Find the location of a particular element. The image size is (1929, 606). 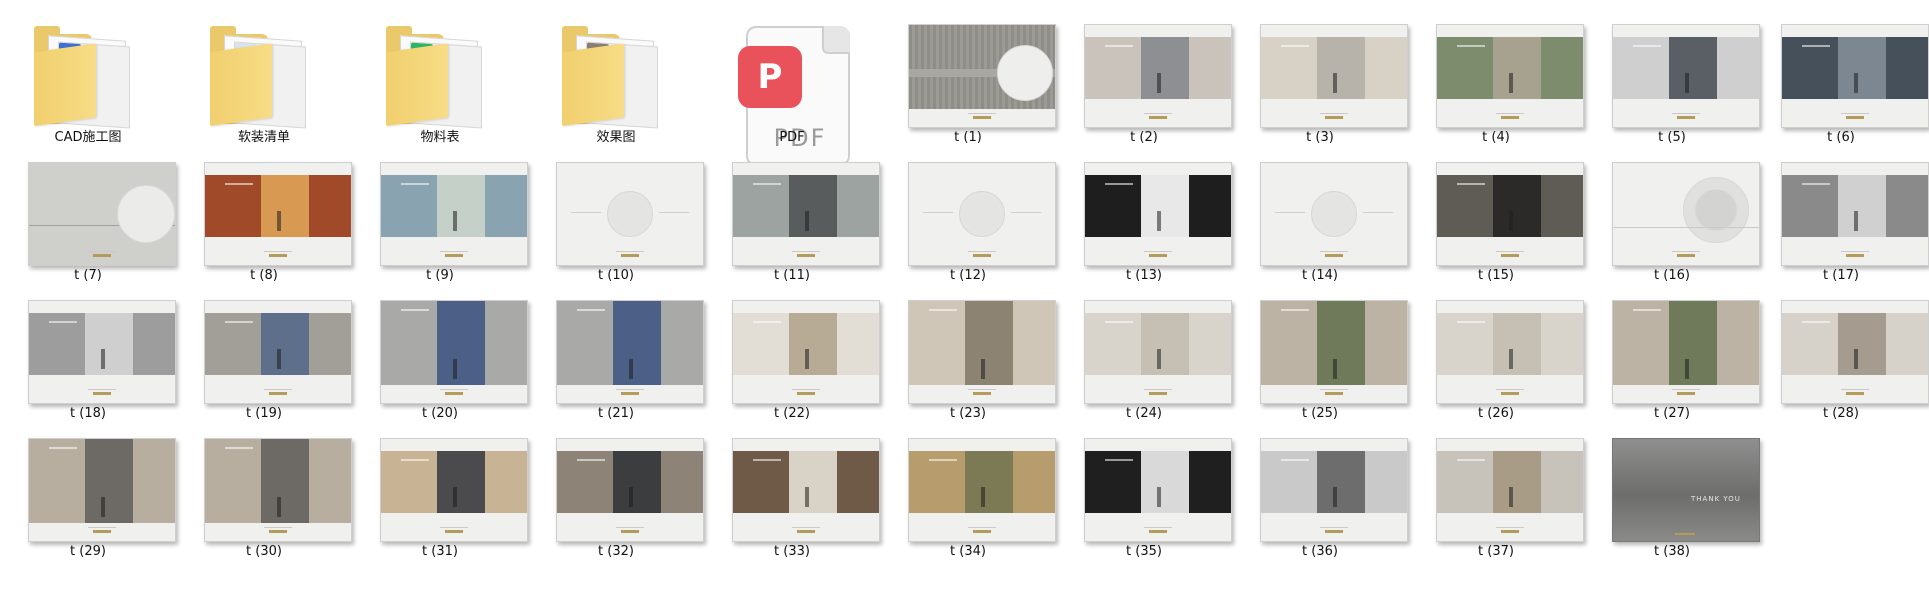

file-item: t (12) is located at coordinates (968, 219).